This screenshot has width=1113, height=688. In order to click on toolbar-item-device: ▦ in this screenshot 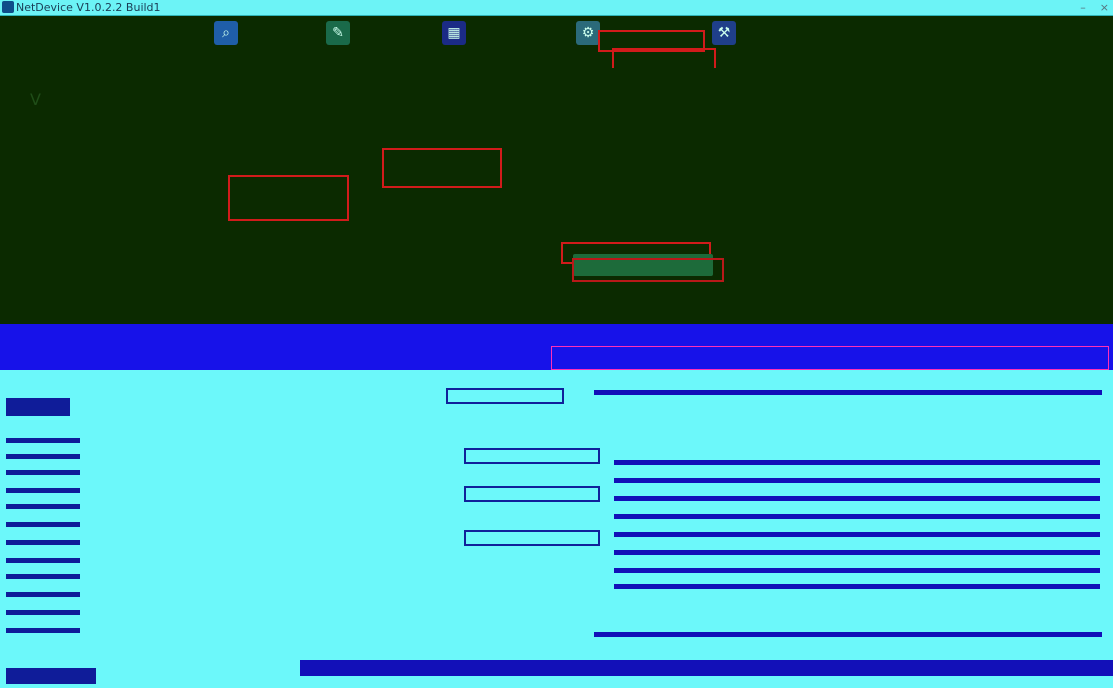, I will do `click(456, 33)`.